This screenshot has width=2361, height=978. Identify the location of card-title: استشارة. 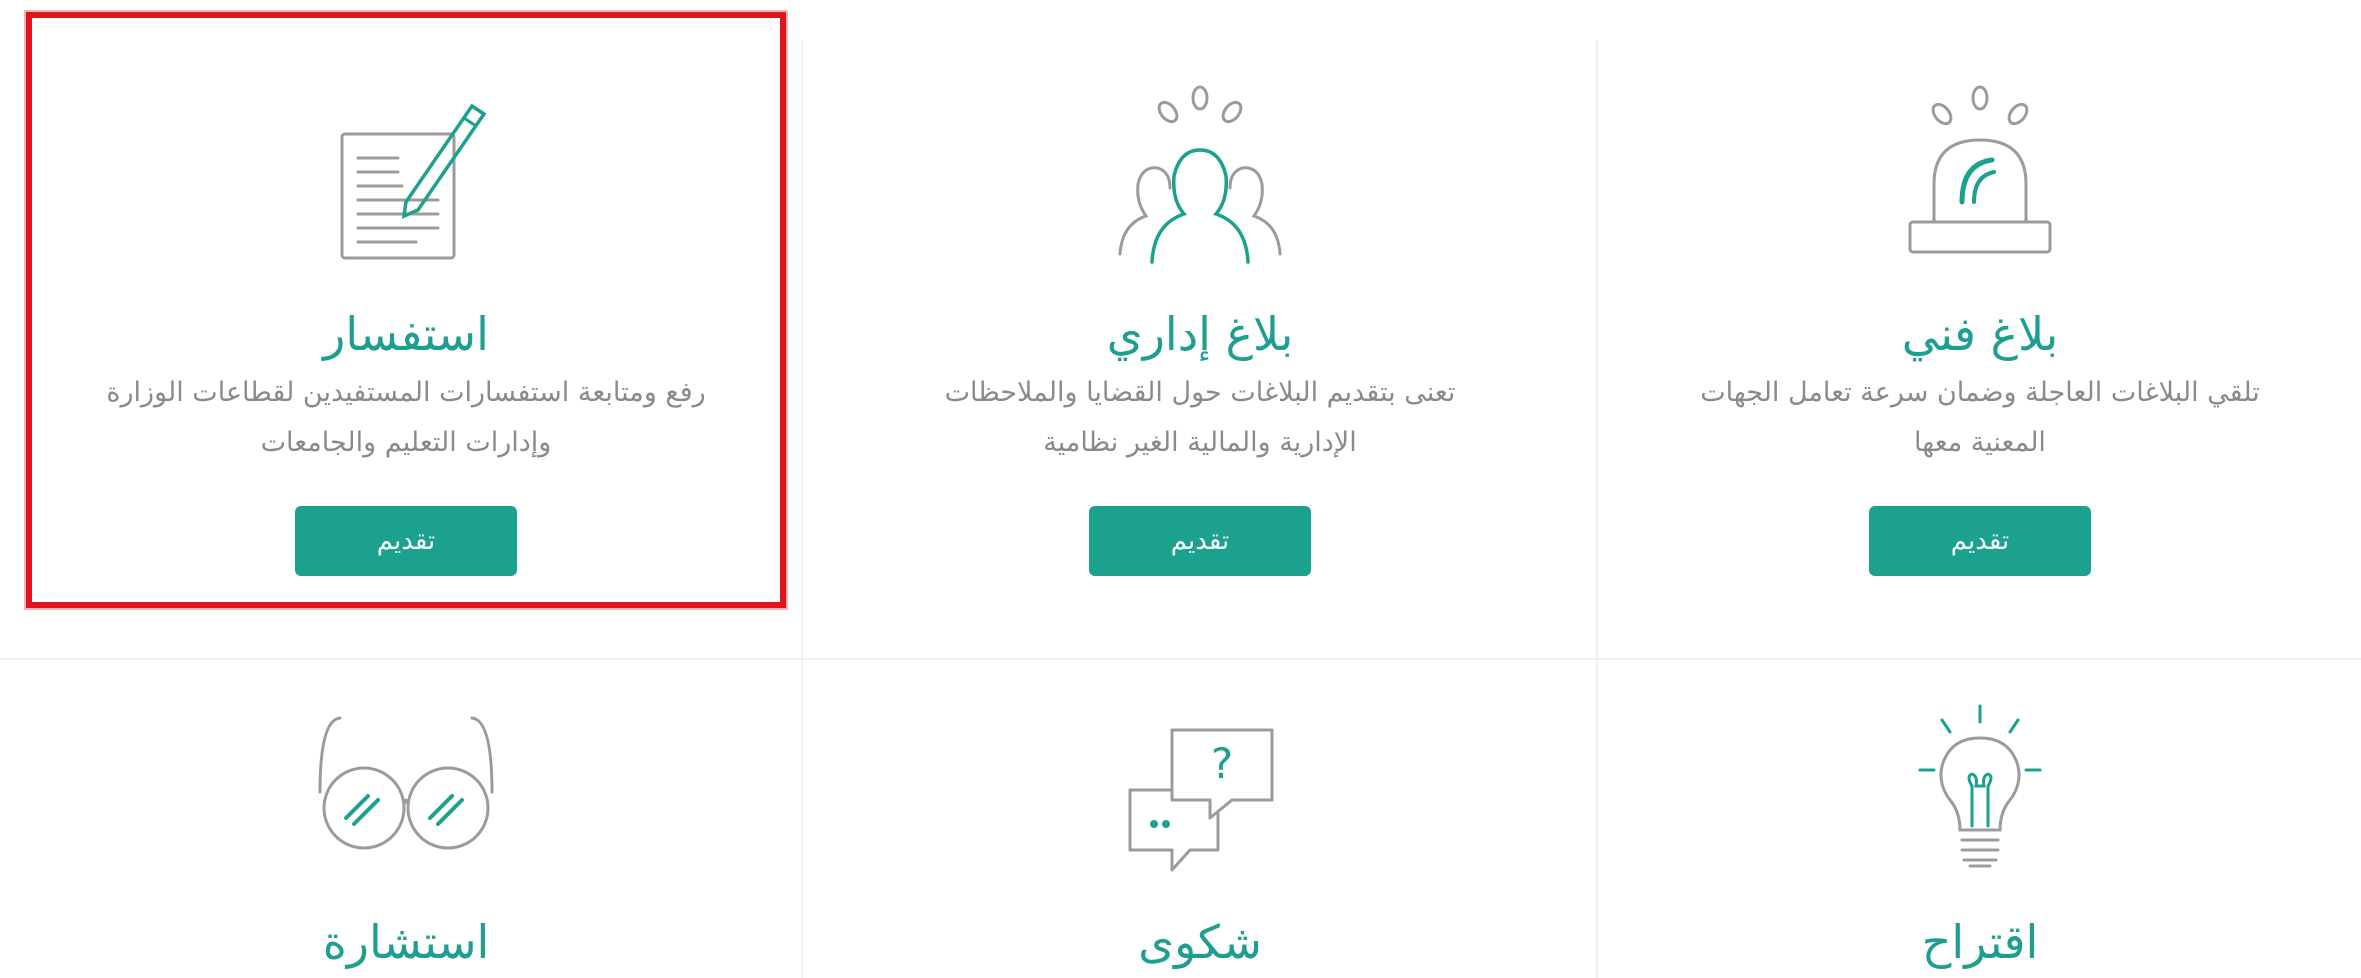
(406, 942).